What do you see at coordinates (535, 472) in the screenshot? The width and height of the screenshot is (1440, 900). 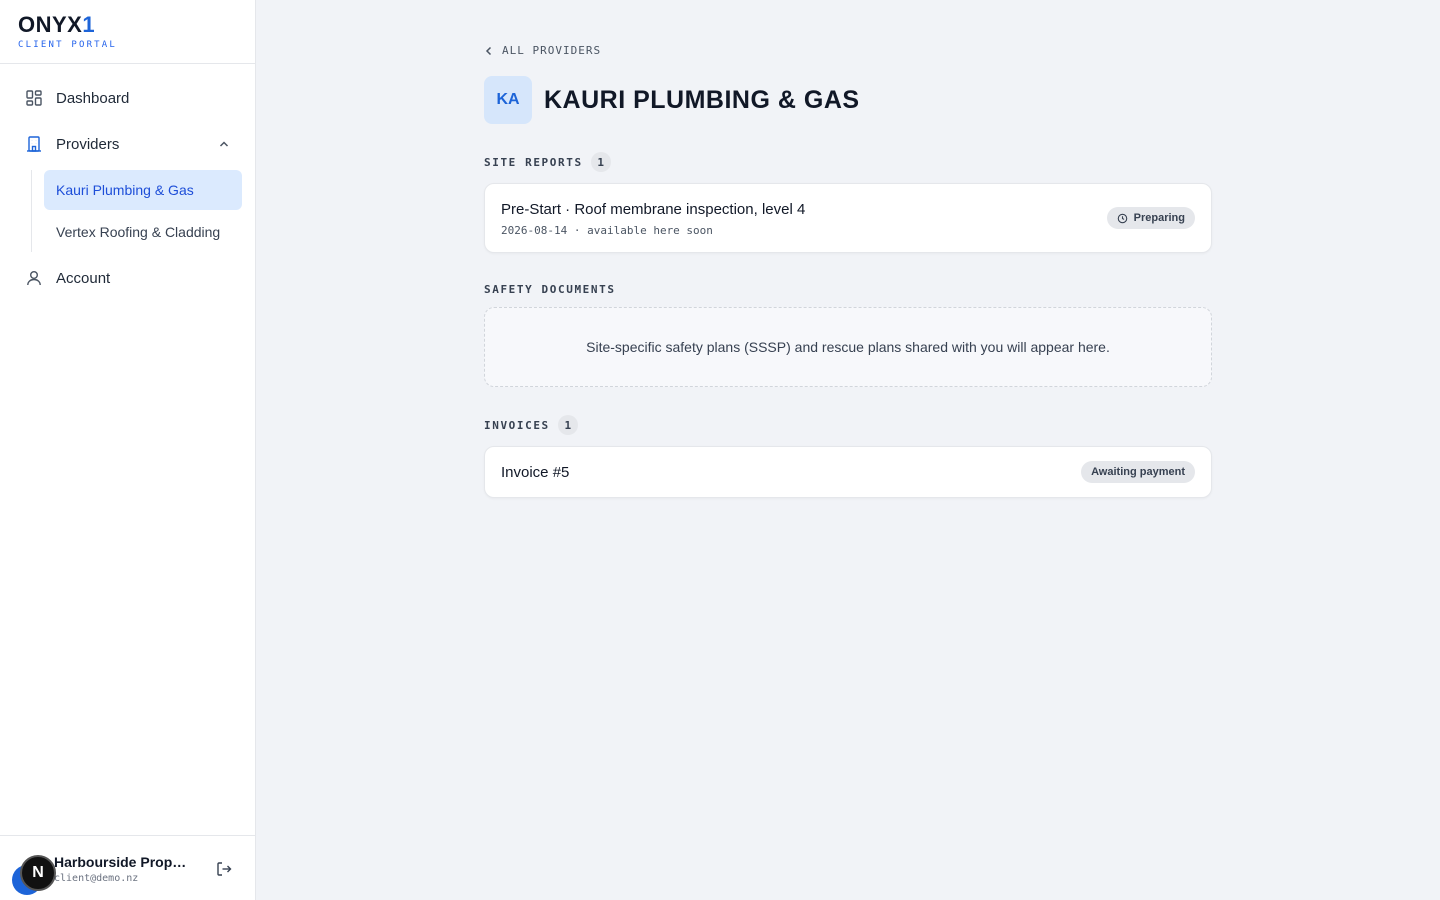 I see `invoice-title: Invoice #5` at bounding box center [535, 472].